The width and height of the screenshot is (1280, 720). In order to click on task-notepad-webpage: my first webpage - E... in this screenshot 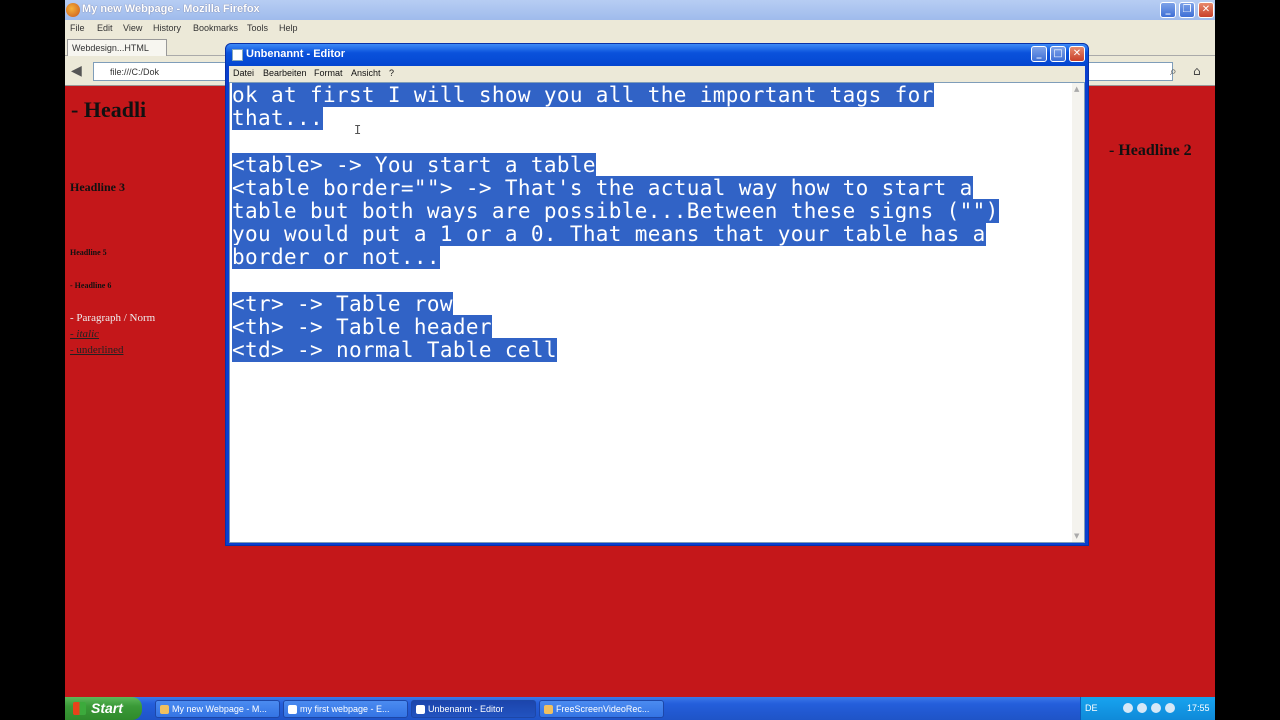, I will do `click(345, 709)`.